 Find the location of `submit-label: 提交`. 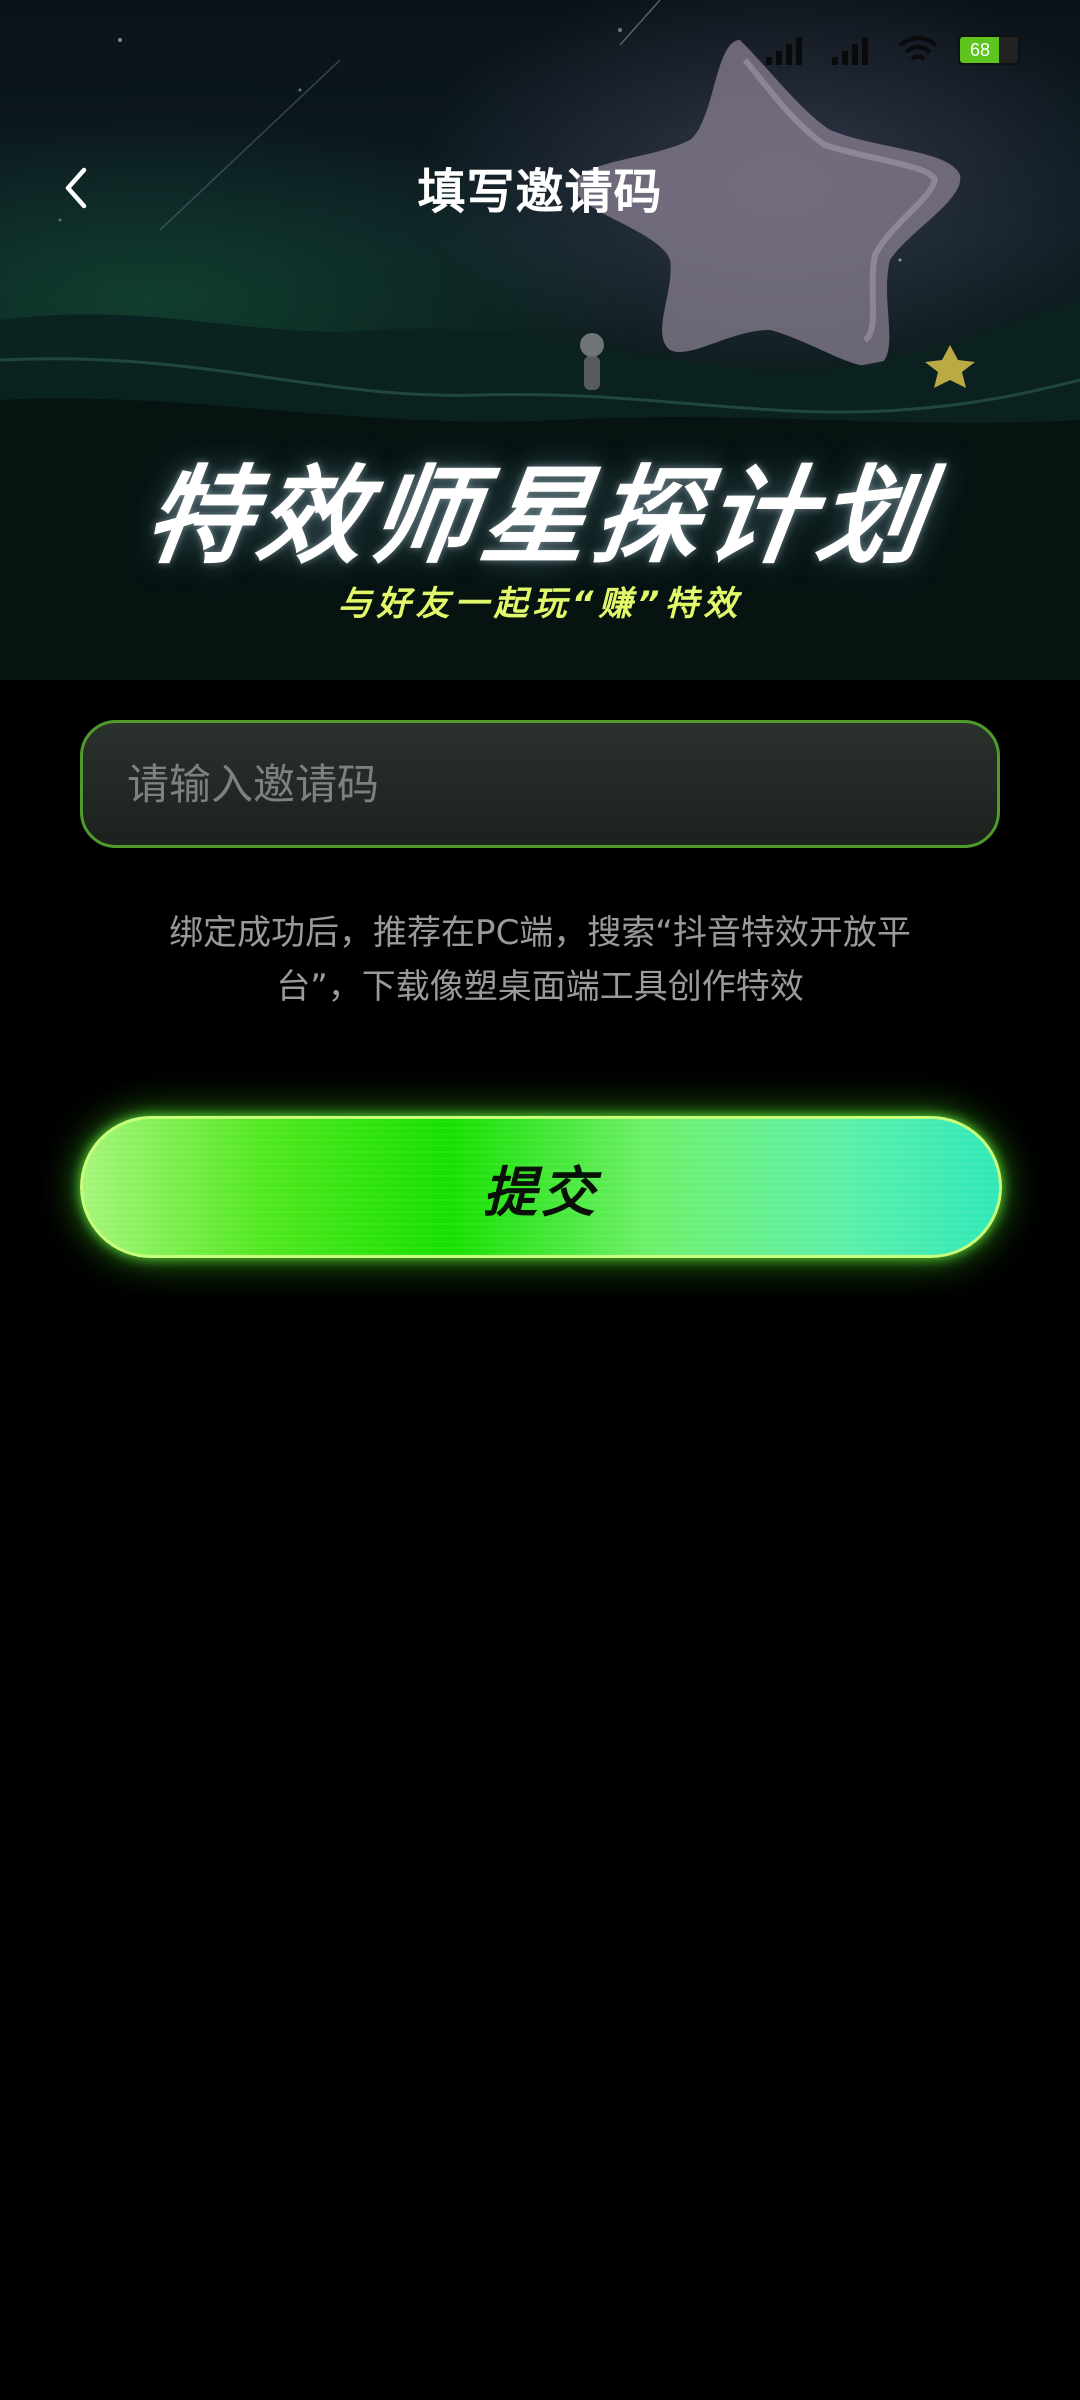

submit-label: 提交 is located at coordinates (541, 1192).